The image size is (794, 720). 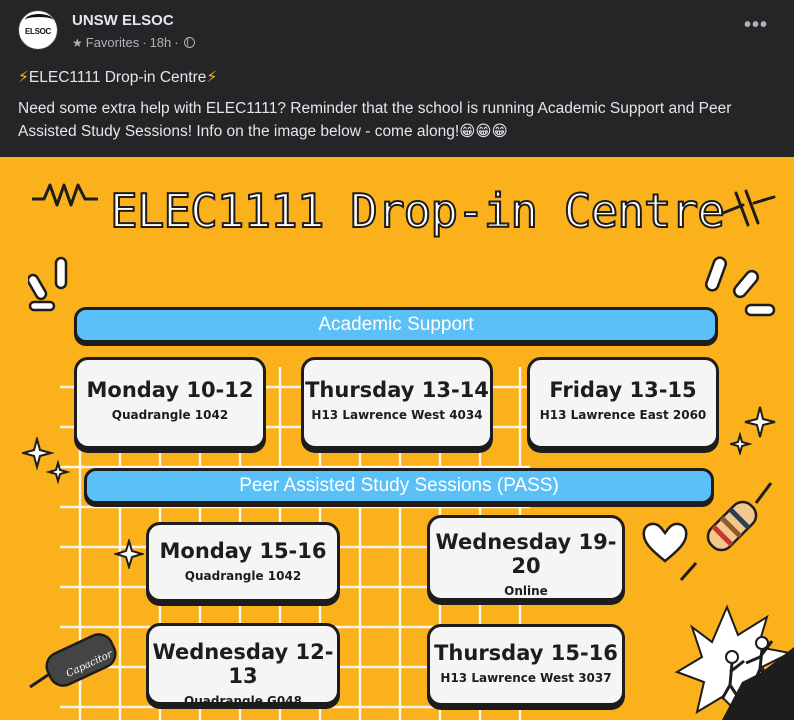 I want to click on avatar-text: ELSOC, so click(x=38, y=31).